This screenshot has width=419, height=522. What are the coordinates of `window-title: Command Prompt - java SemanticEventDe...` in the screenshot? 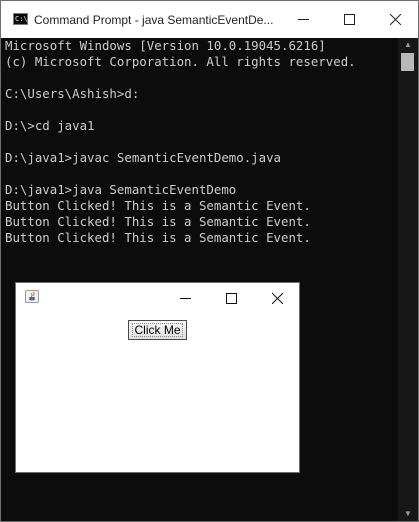 It's located at (154, 20).